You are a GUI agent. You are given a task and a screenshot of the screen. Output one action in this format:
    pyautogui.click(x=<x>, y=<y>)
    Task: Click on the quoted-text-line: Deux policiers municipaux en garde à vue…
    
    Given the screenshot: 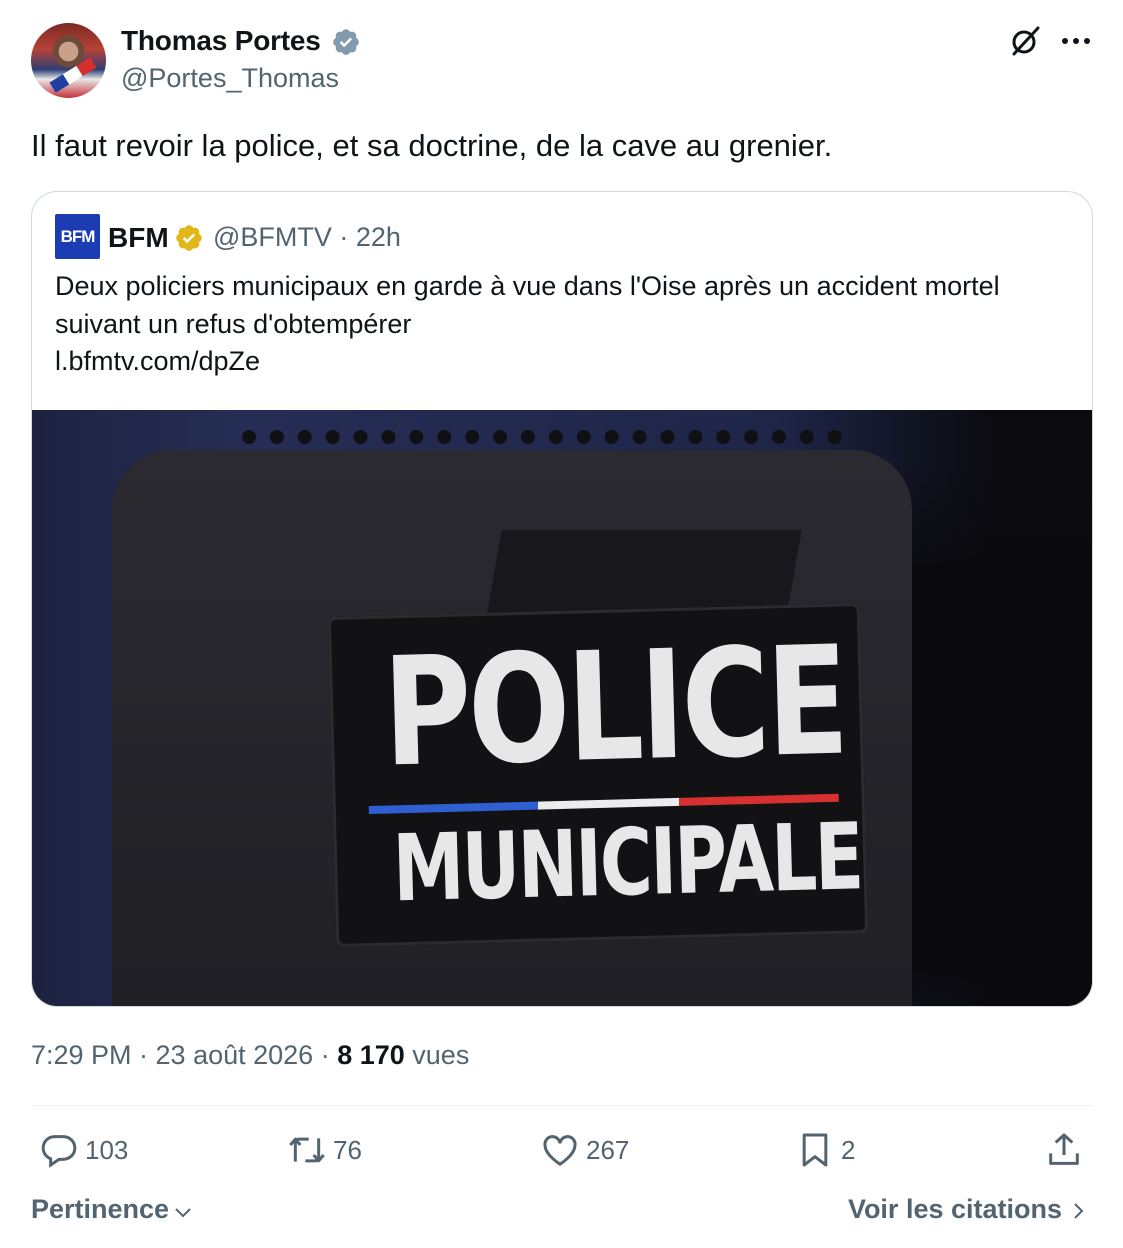 What is the action you would take?
    pyautogui.click(x=527, y=286)
    